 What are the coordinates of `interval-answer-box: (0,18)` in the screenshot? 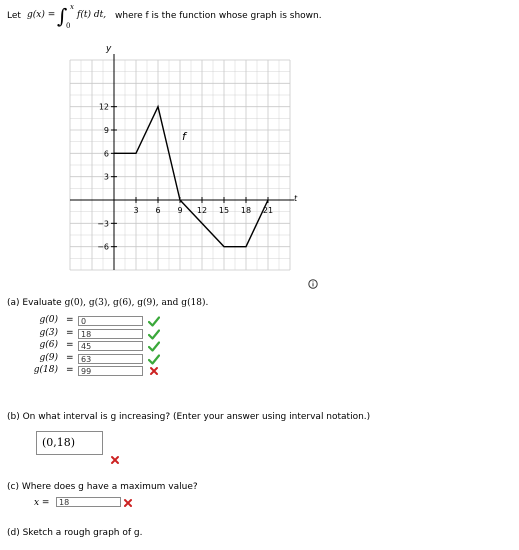 It's located at (69, 443).